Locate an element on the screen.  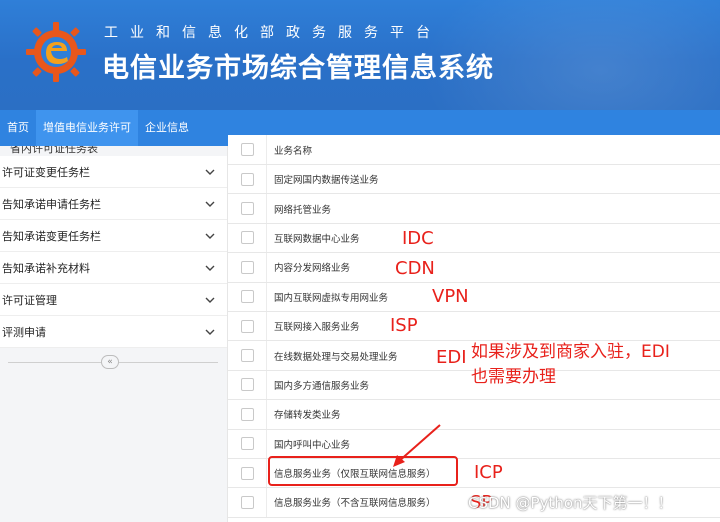
table-cell: 存储转发类业务 is located at coordinates (307, 416).